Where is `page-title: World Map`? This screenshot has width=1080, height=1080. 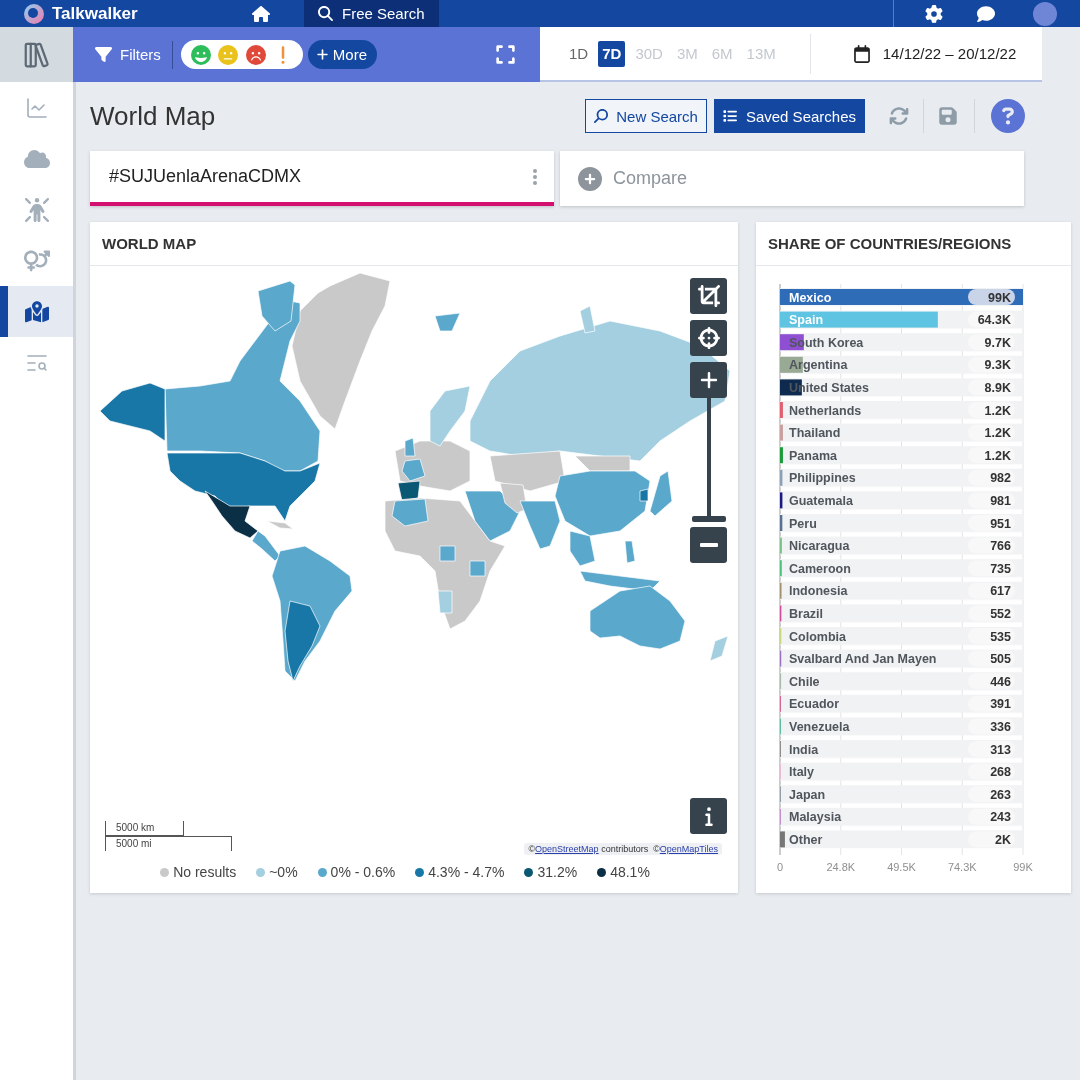
page-title: World Map is located at coordinates (153, 116).